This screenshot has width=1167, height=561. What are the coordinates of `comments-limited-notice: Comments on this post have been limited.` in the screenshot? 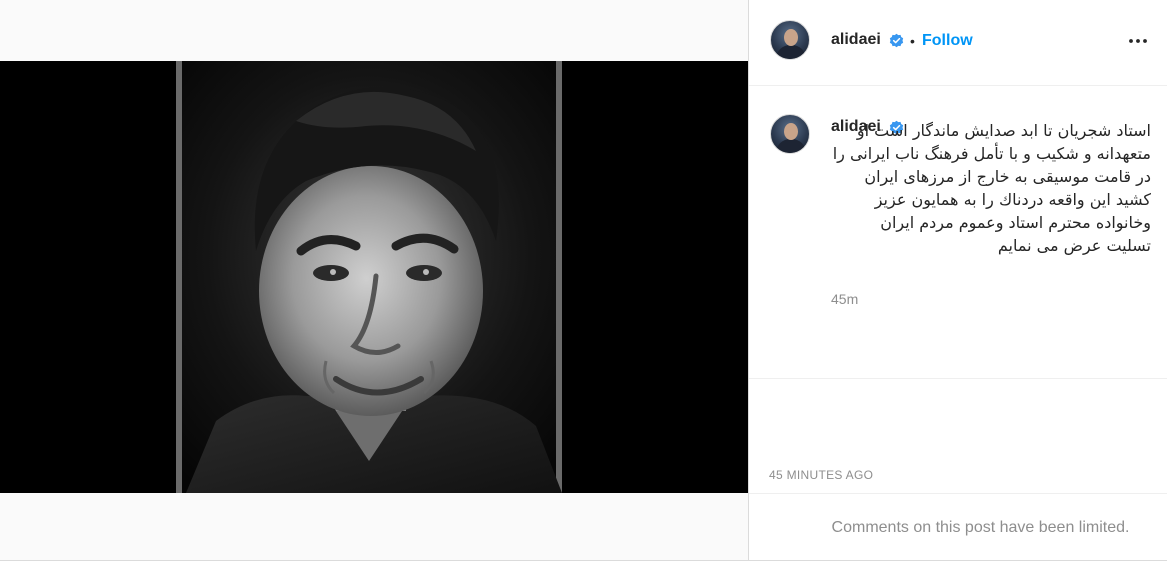 It's located at (980, 527).